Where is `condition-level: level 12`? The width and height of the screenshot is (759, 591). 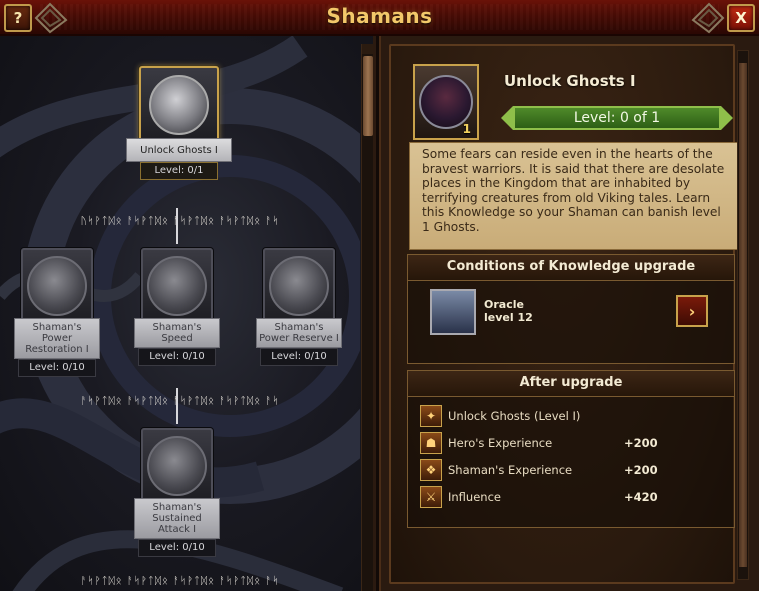
condition-level: level 12 is located at coordinates (508, 317).